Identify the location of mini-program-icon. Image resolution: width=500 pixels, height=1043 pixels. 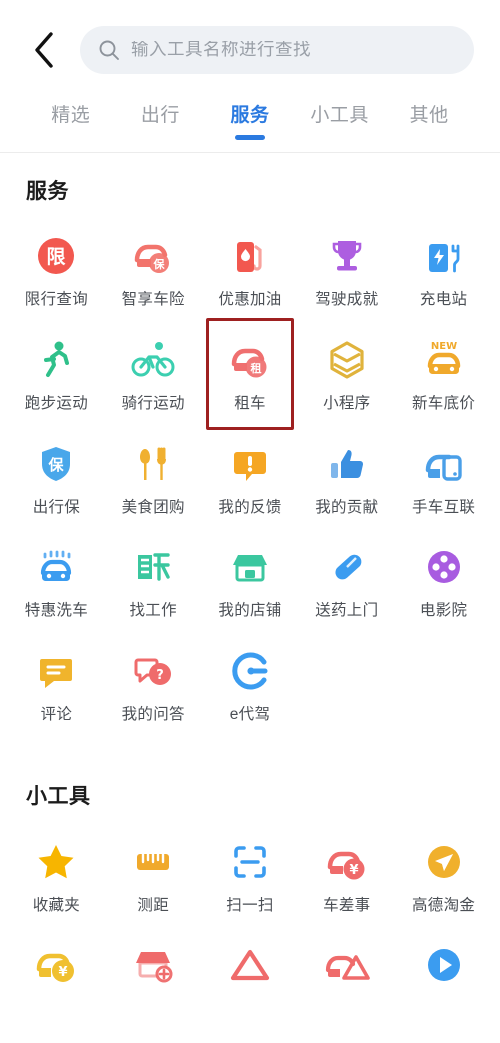
(347, 360).